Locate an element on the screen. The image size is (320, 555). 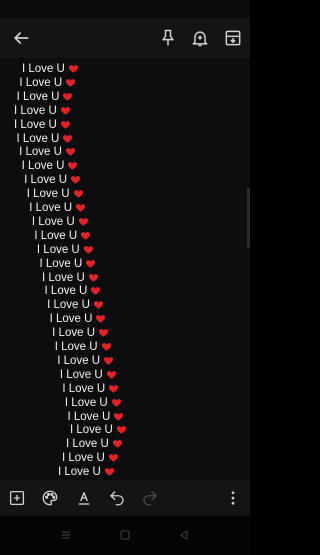
nav-home-button is located at coordinates (125, 535).